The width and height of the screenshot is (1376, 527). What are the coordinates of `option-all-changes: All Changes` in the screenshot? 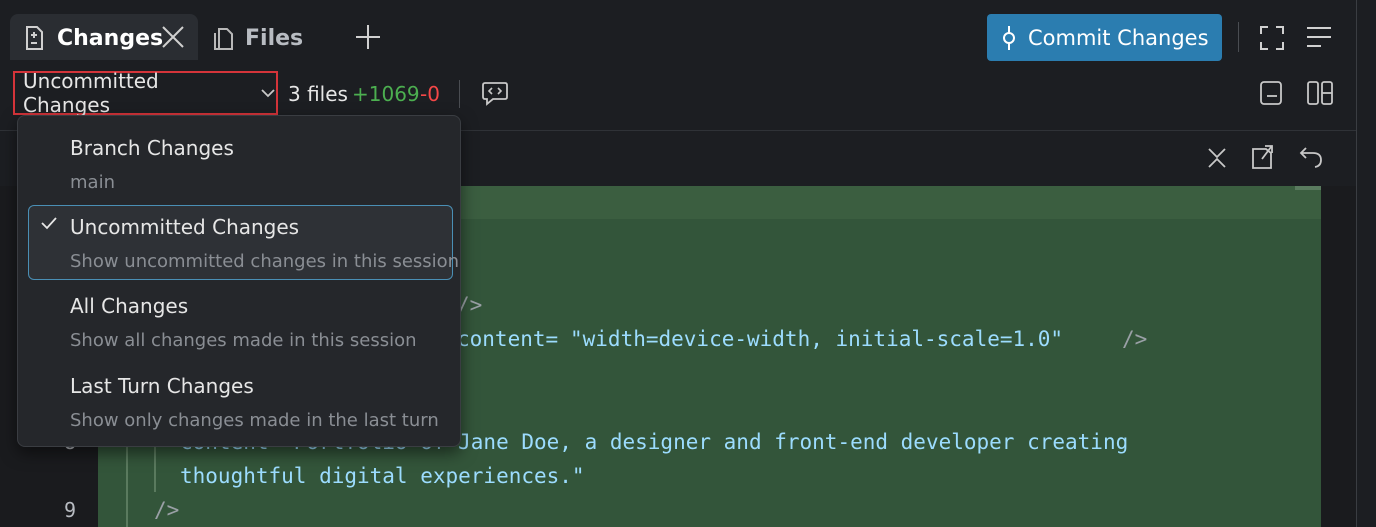 It's located at (129, 306).